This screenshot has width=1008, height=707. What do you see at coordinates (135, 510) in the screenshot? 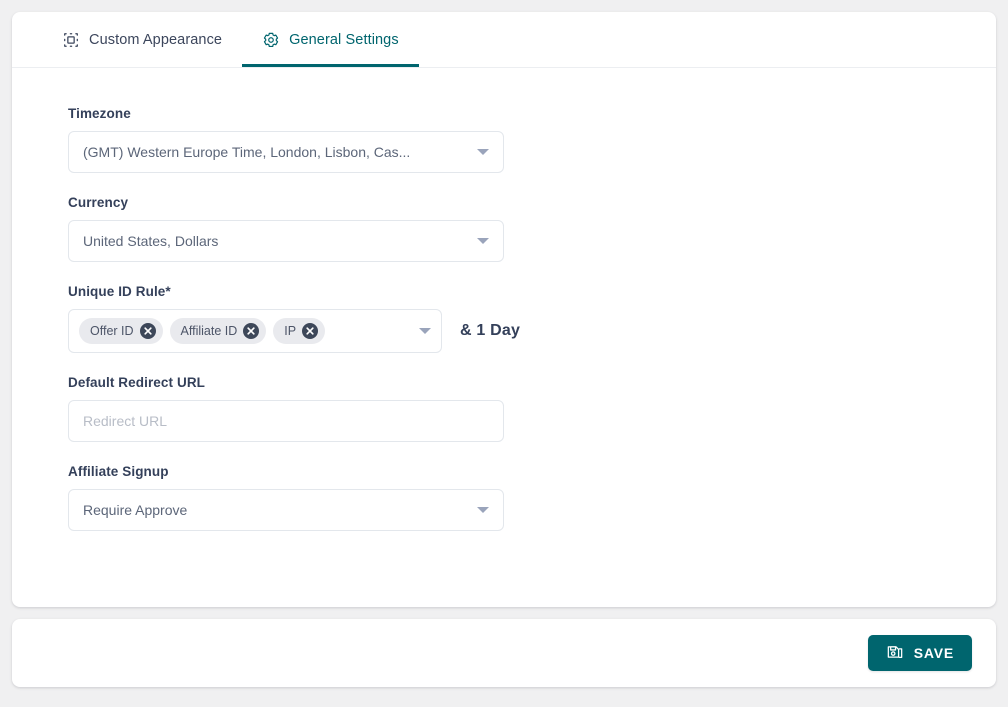
I see `affiliate-signup-value: Require Approve` at bounding box center [135, 510].